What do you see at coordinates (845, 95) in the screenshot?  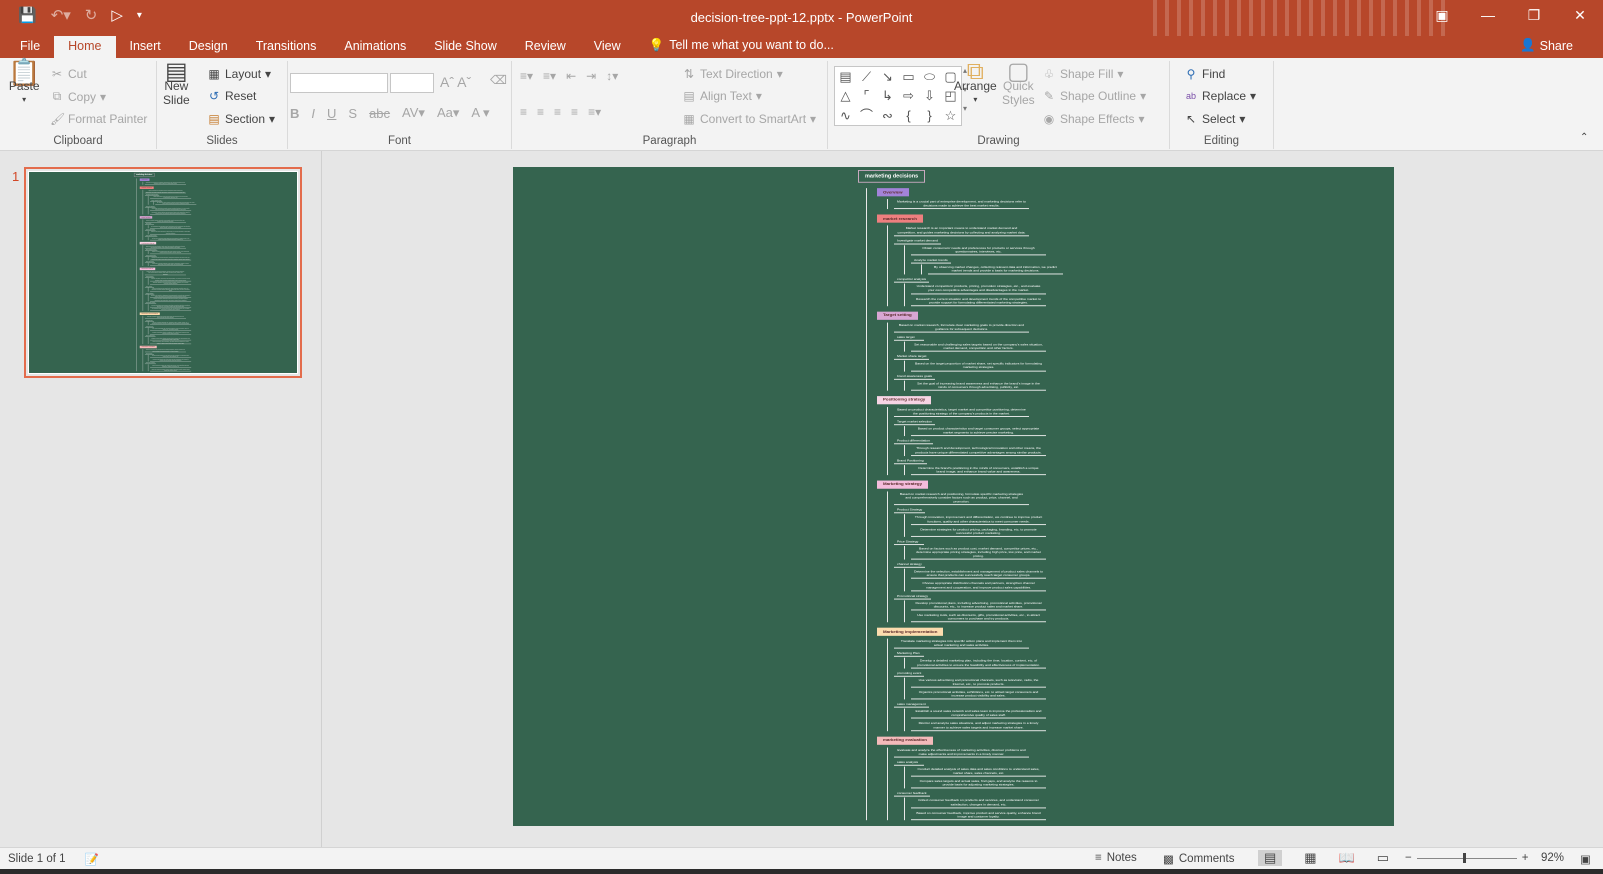 I see `triangle-shape-icon: △` at bounding box center [845, 95].